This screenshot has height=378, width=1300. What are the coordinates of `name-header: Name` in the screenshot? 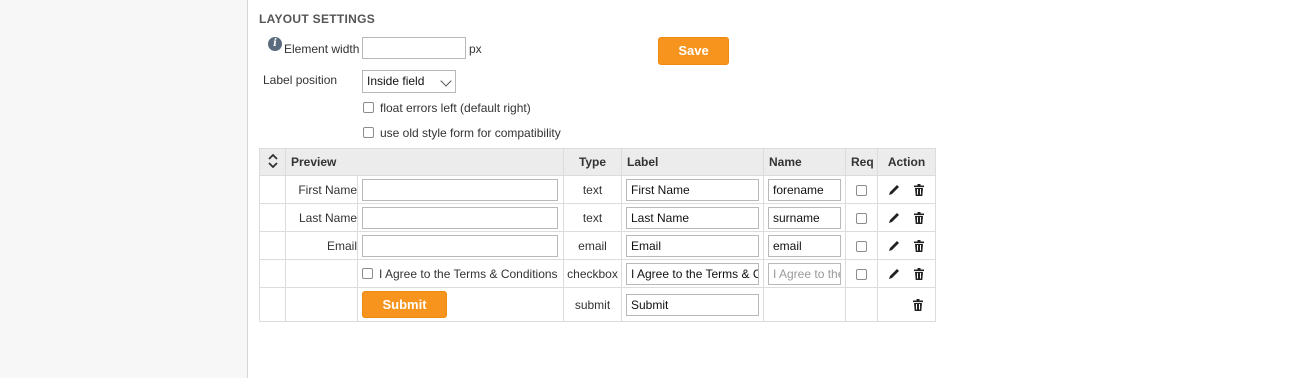 It's located at (804, 162).